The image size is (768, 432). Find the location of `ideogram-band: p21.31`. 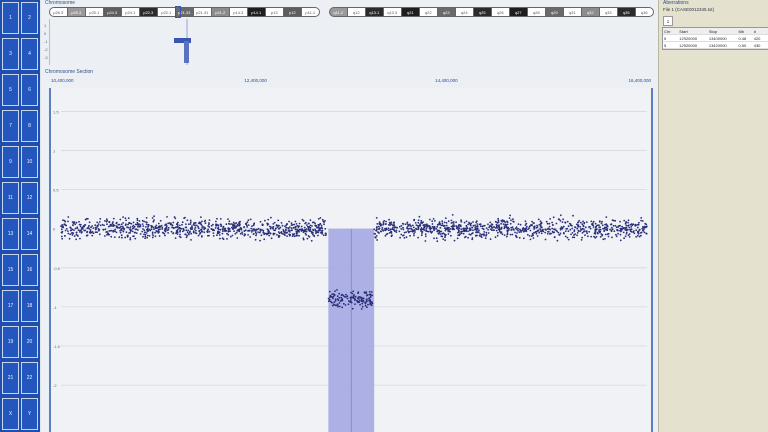

ideogram-band: p21.31 is located at coordinates (202, 12).